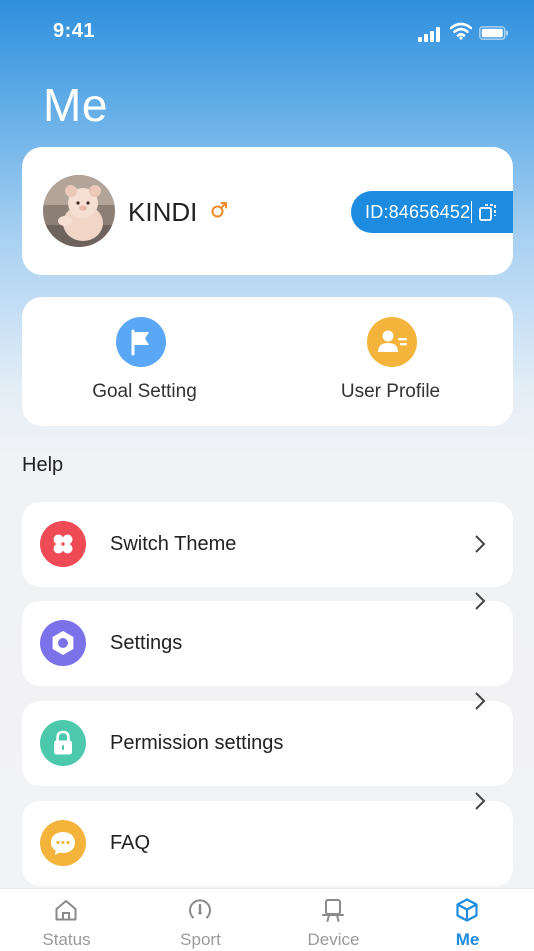 The width and height of the screenshot is (534, 951). What do you see at coordinates (493, 33) in the screenshot?
I see `battery-icon` at bounding box center [493, 33].